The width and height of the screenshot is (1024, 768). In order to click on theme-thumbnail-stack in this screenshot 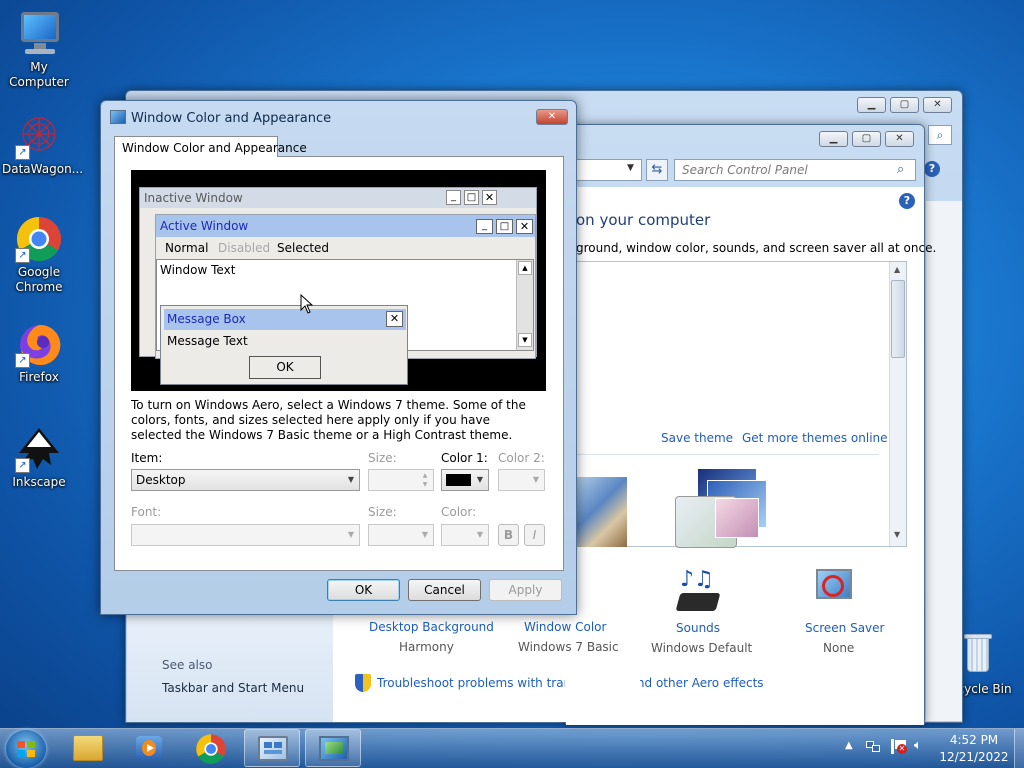, I will do `click(722, 508)`.